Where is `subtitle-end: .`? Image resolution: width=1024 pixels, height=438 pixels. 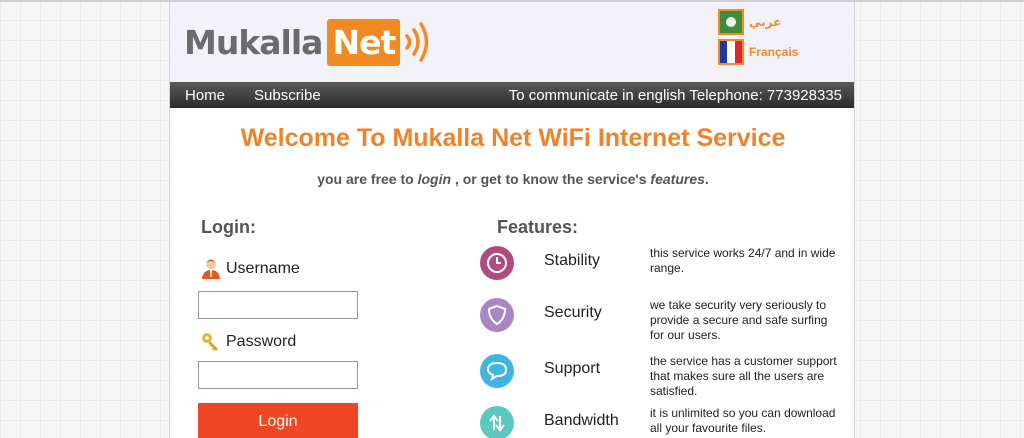
subtitle-end: . is located at coordinates (706, 179).